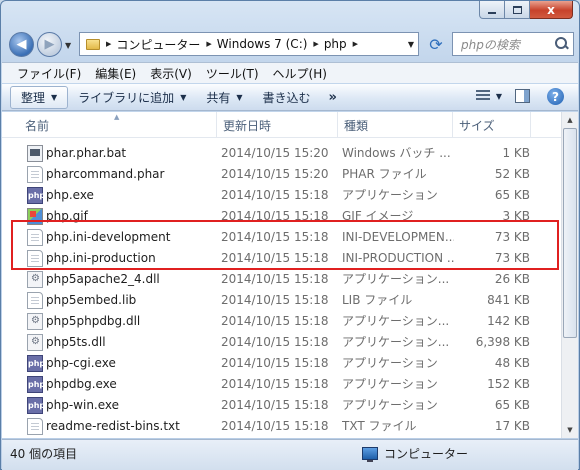 Image resolution: width=580 pixels, height=470 pixels. I want to click on burn-button: 書き込む, so click(287, 97).